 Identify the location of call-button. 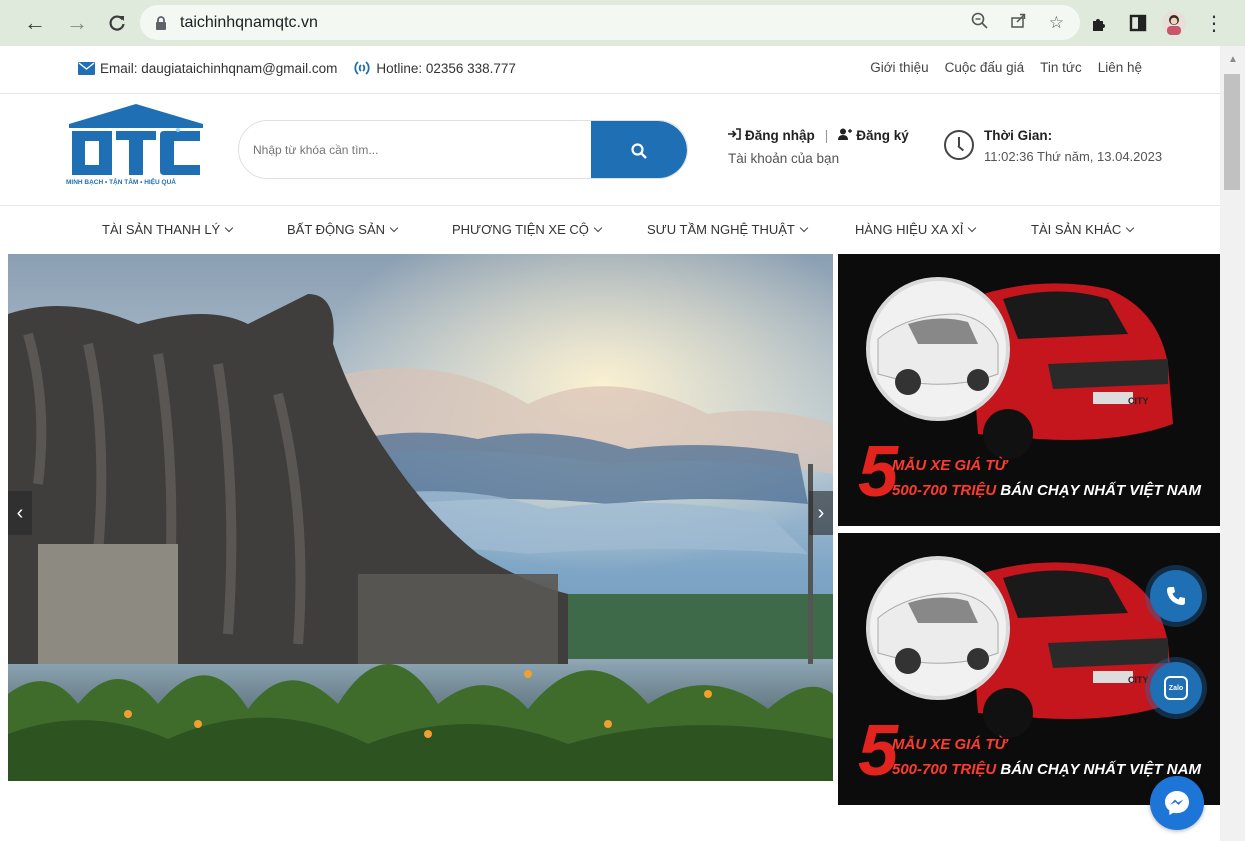
(1176, 596).